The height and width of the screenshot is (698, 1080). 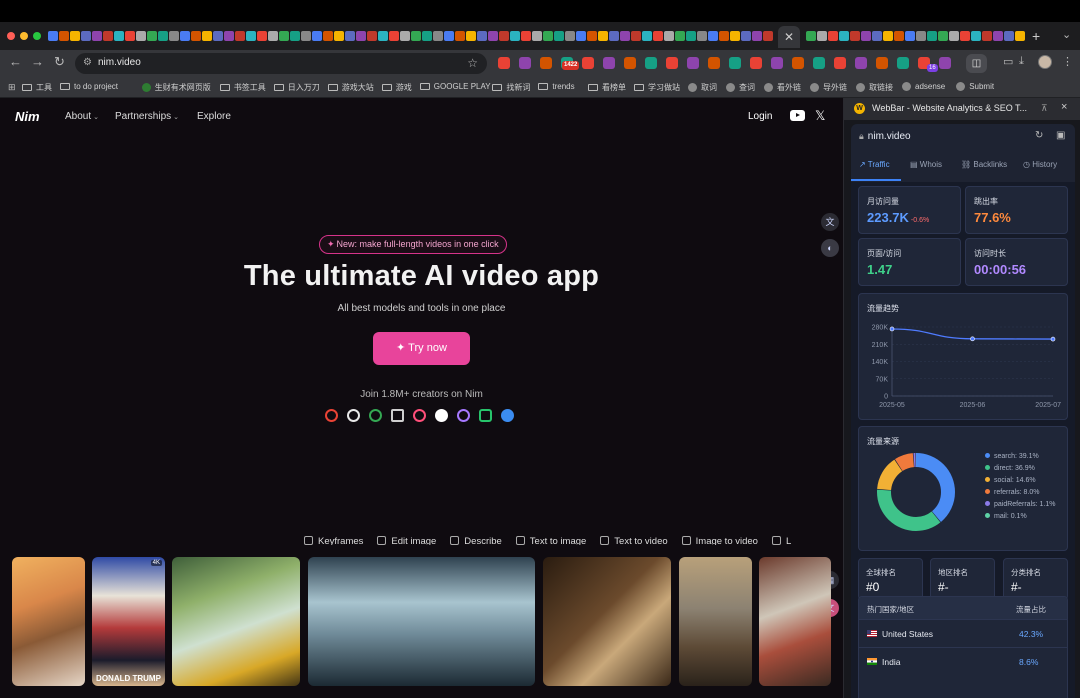 I want to click on tab-favicons-right, so click(x=917, y=36).